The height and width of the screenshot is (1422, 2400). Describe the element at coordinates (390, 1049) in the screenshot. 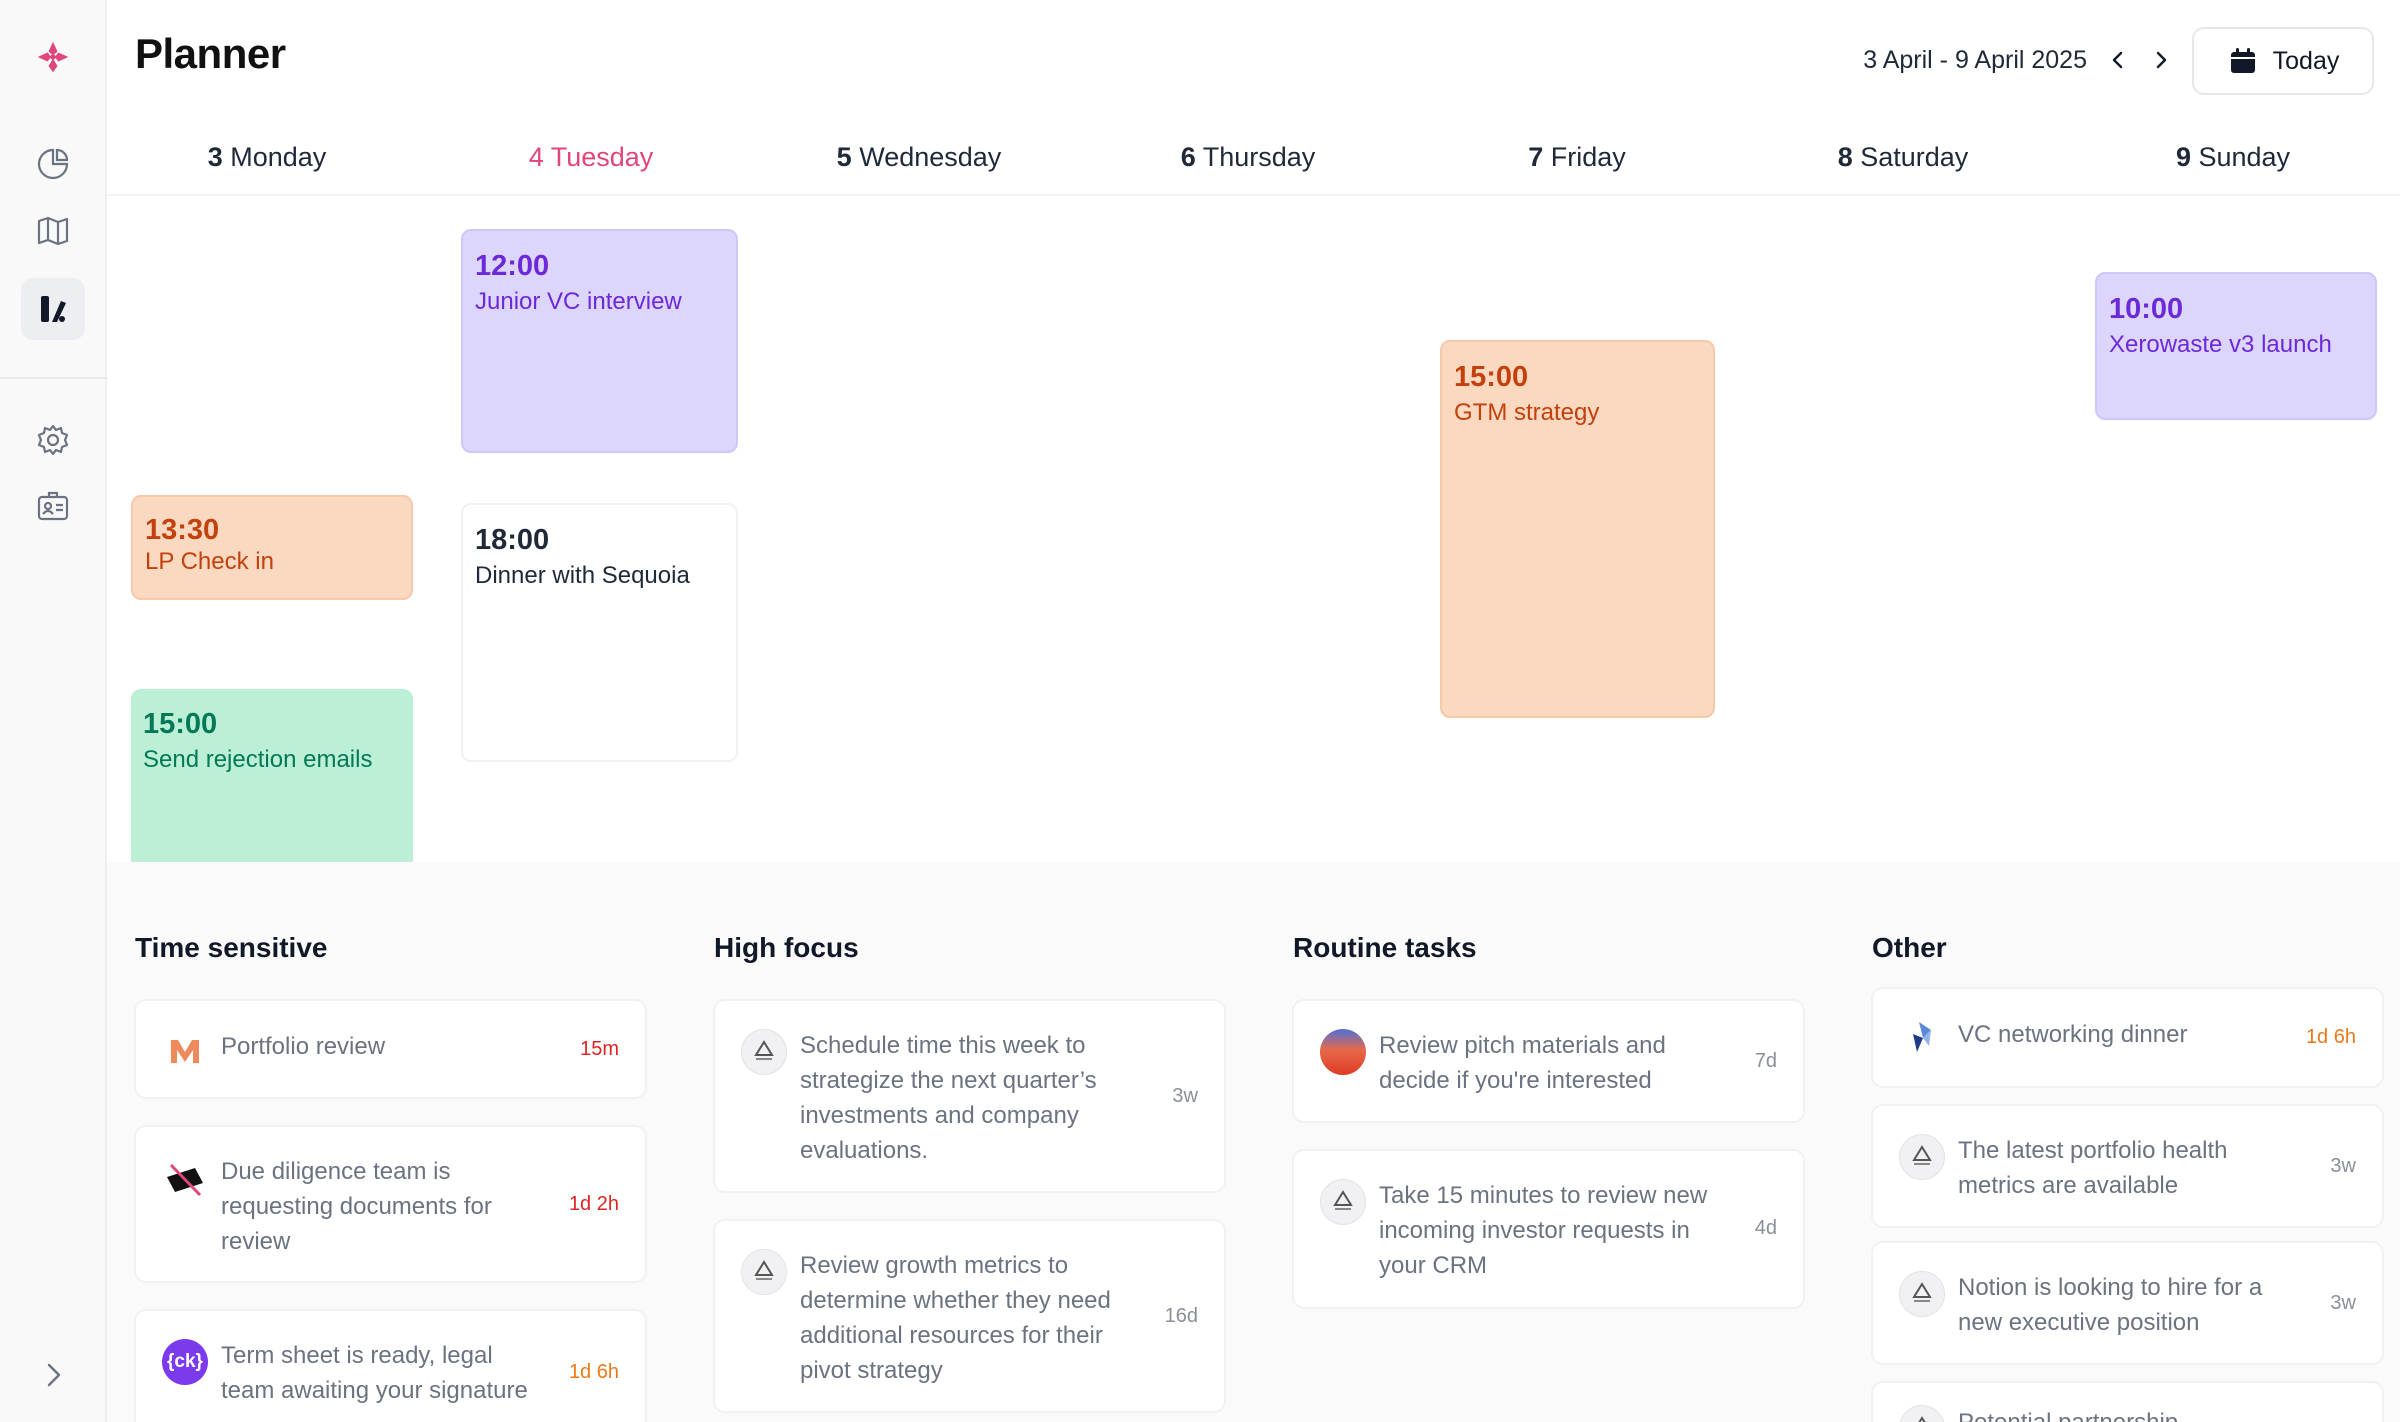

I see `task-card: Portfolio review 15m` at that location.